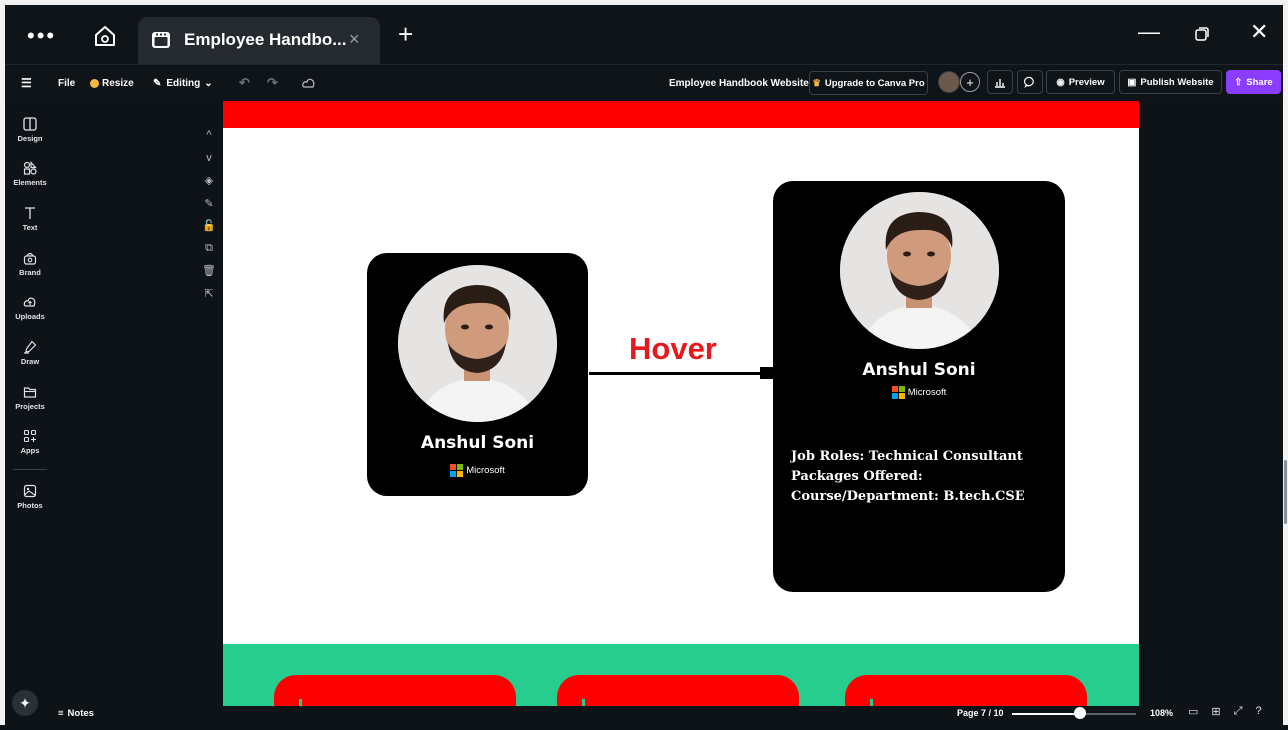 This screenshot has width=1288, height=730. I want to click on zoom-percentage: 108%, so click(1161, 713).